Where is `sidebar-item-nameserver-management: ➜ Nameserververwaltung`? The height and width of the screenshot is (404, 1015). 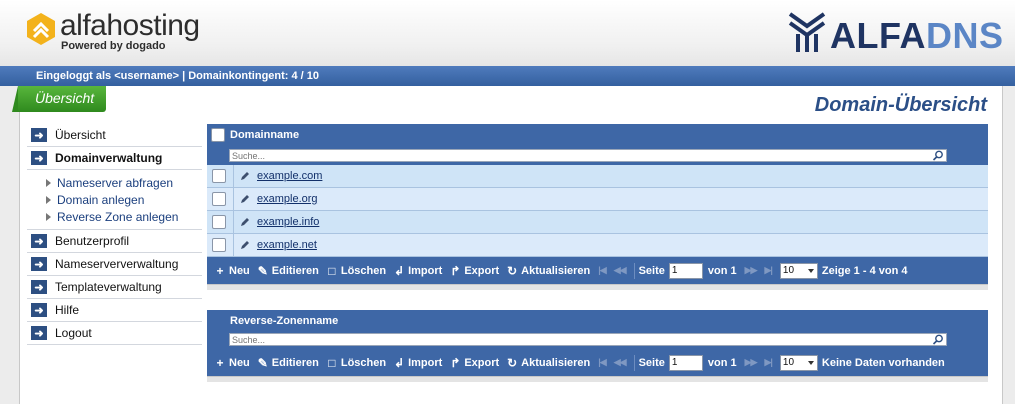 sidebar-item-nameserver-management: ➜ Nameserververwaltung is located at coordinates (114, 264).